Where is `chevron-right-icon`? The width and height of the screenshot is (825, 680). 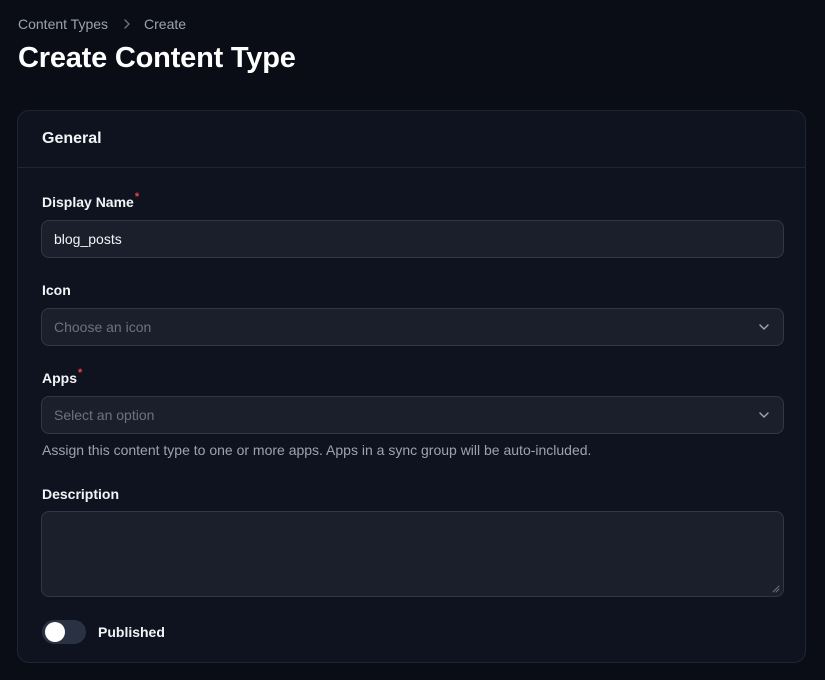
chevron-right-icon is located at coordinates (127, 24).